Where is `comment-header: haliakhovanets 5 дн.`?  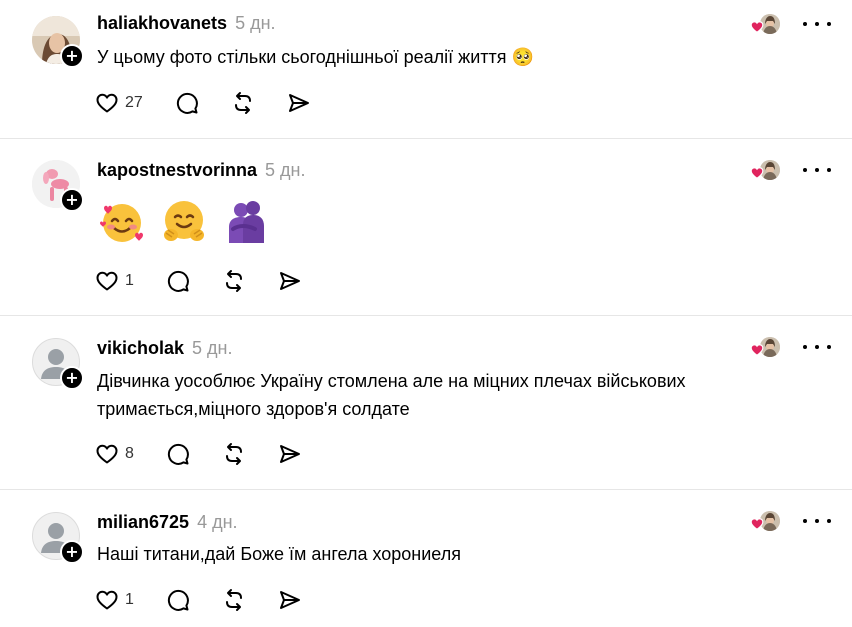 comment-header: haliakhovanets 5 дн. is located at coordinates (186, 23).